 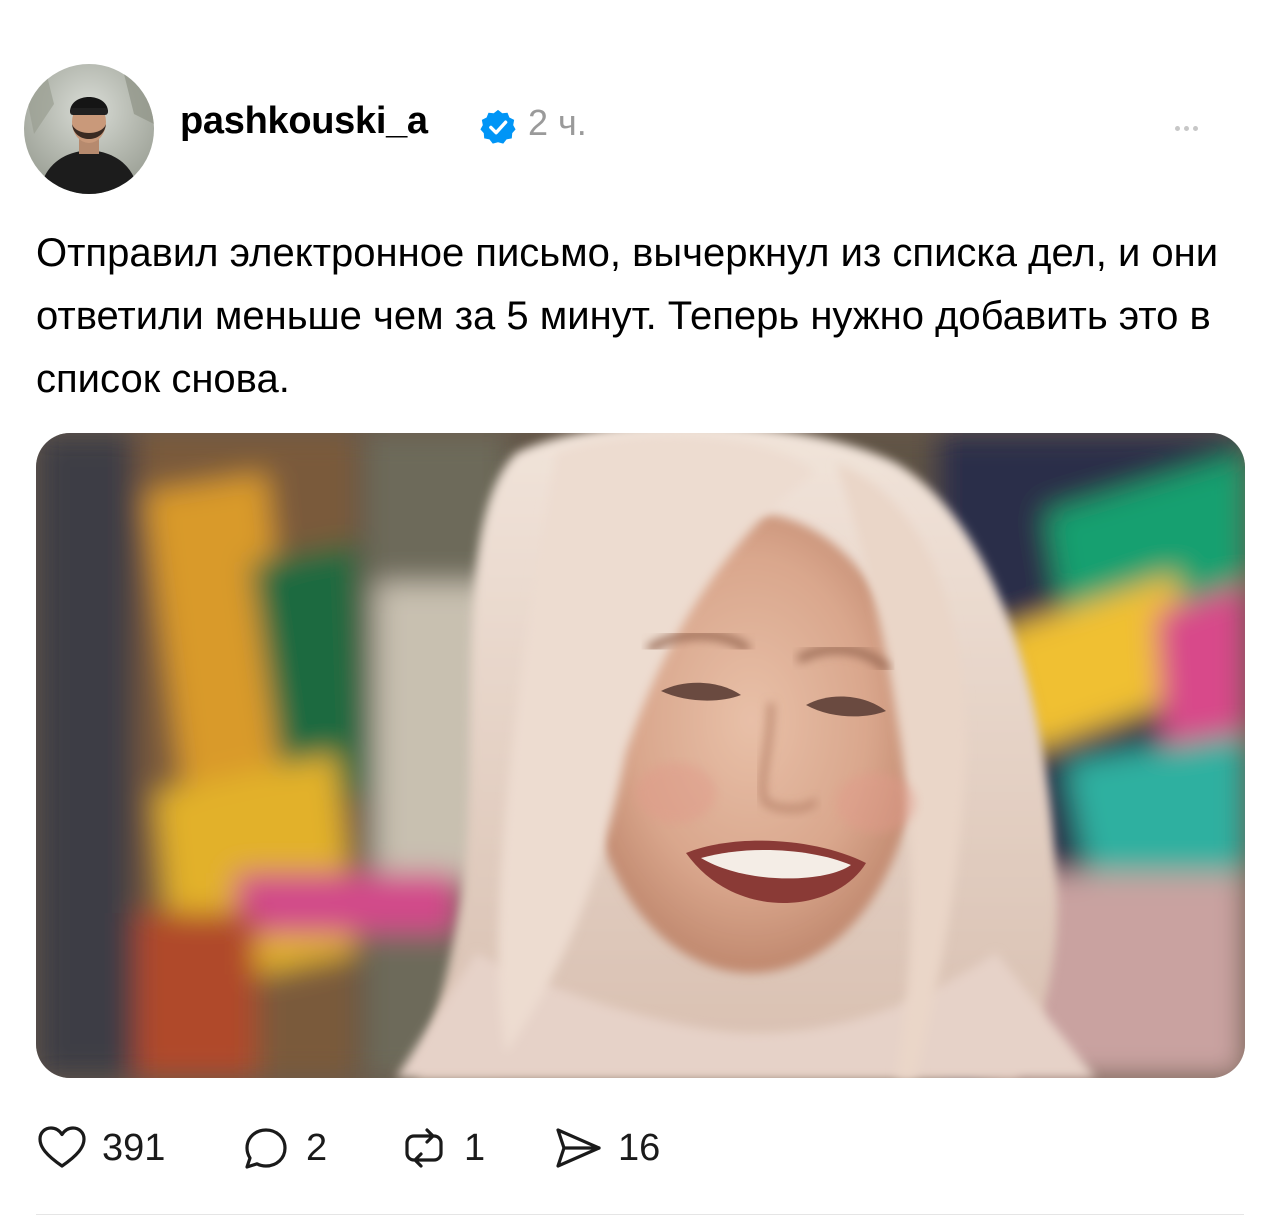 I want to click on author-username: pashkouski_a, so click(x=304, y=121).